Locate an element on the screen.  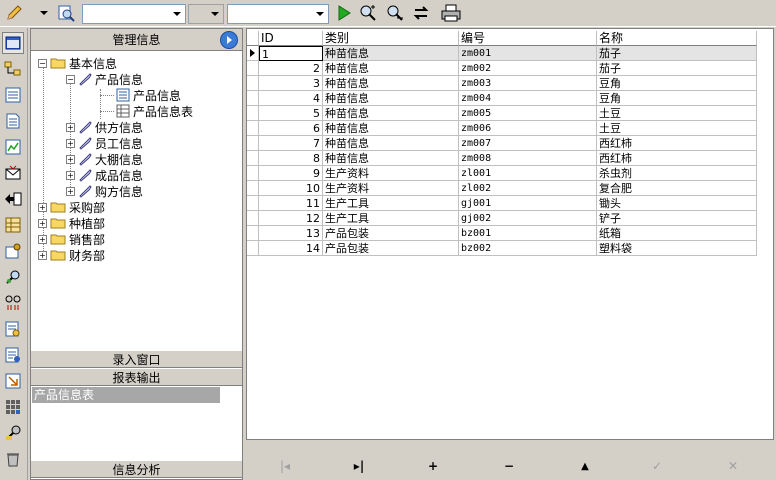
collapse-icon: − is located at coordinates (70, 79).